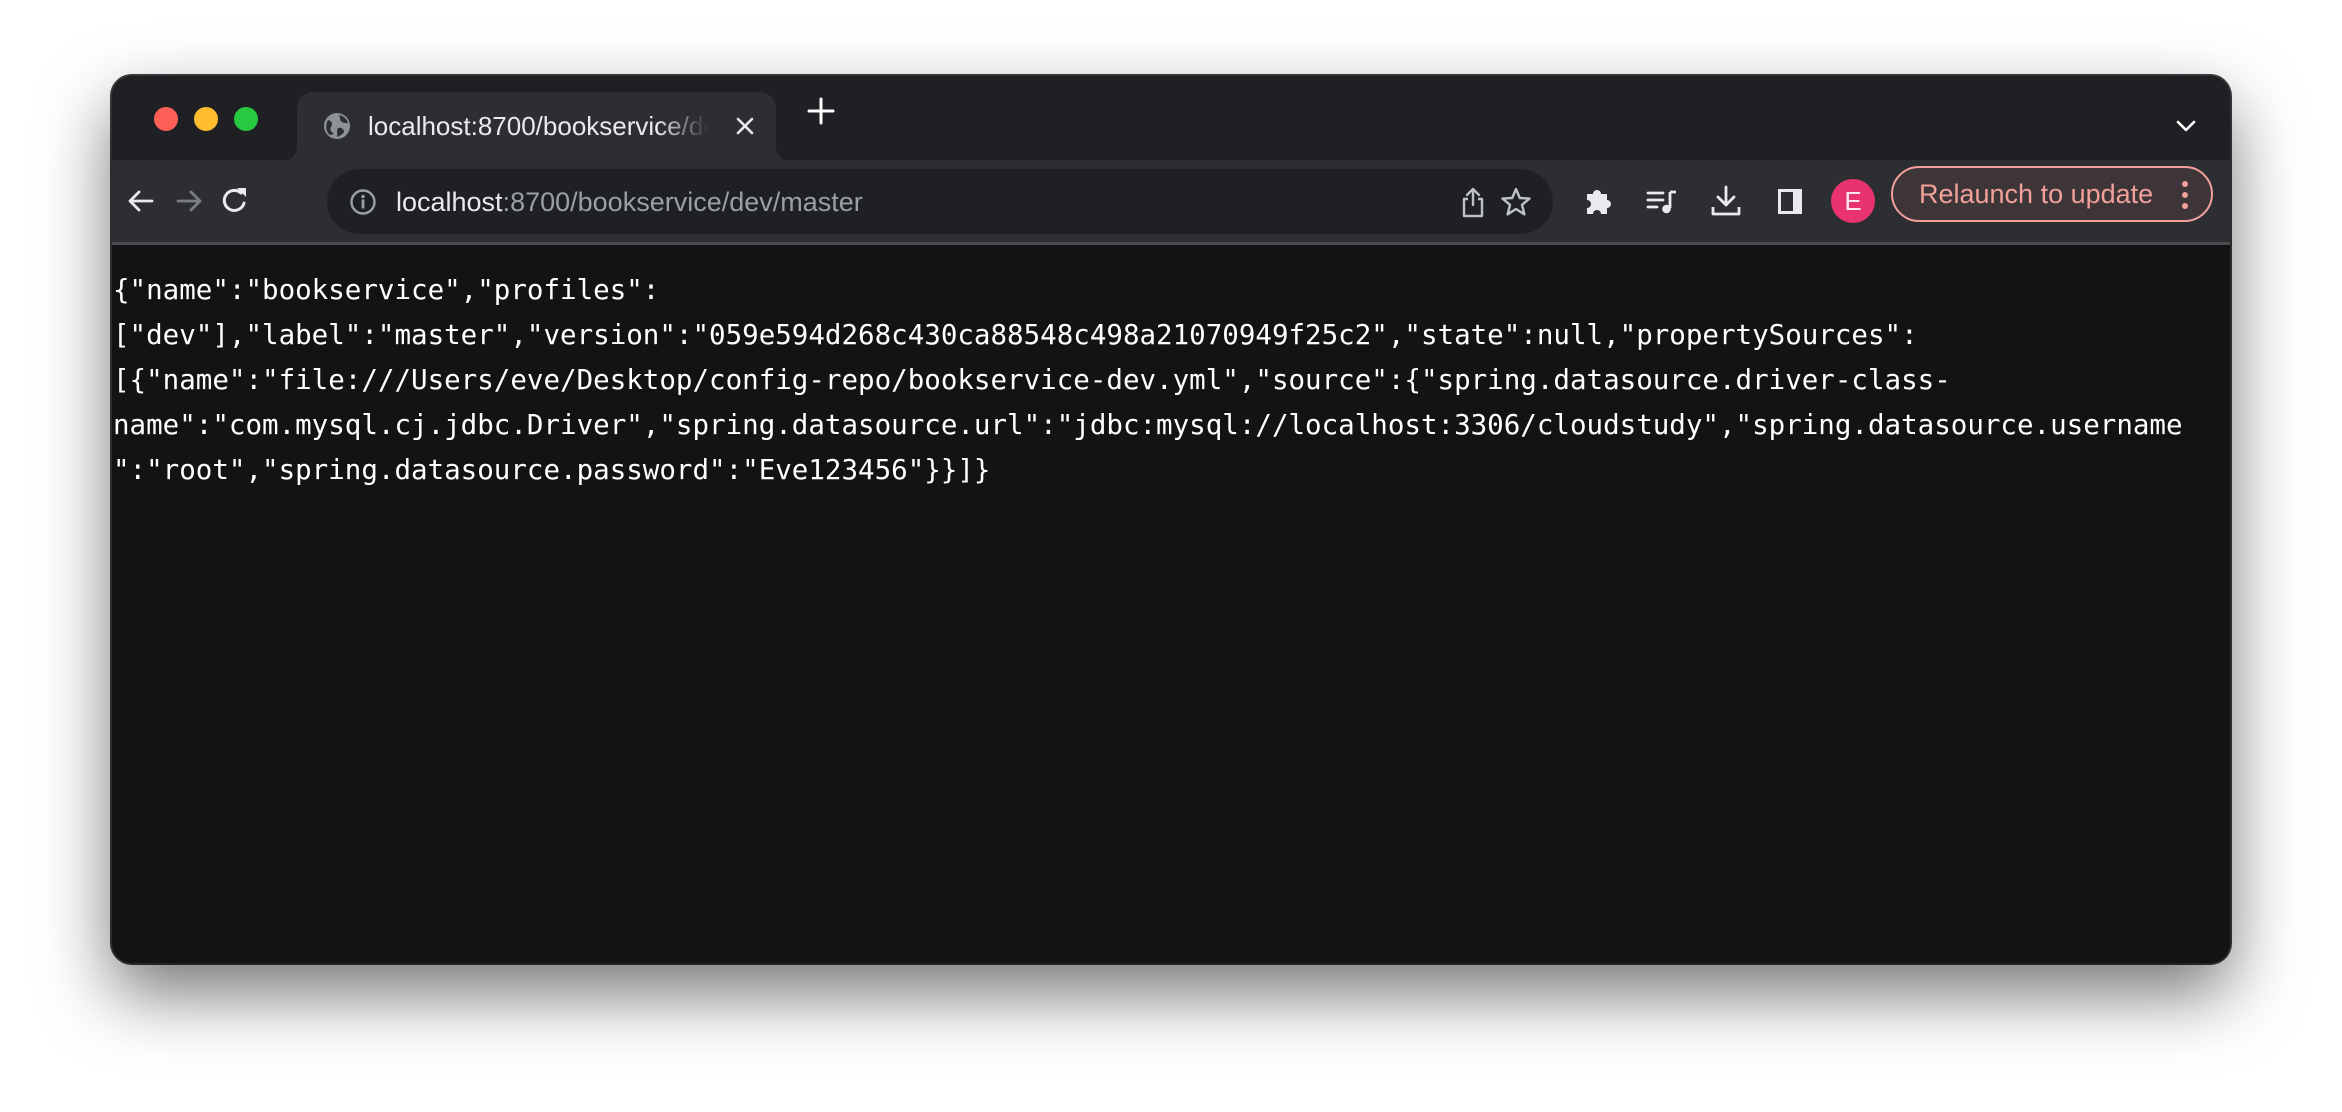  I want to click on url-text: localhost:8700/bookservice/dev/master, so click(629, 202).